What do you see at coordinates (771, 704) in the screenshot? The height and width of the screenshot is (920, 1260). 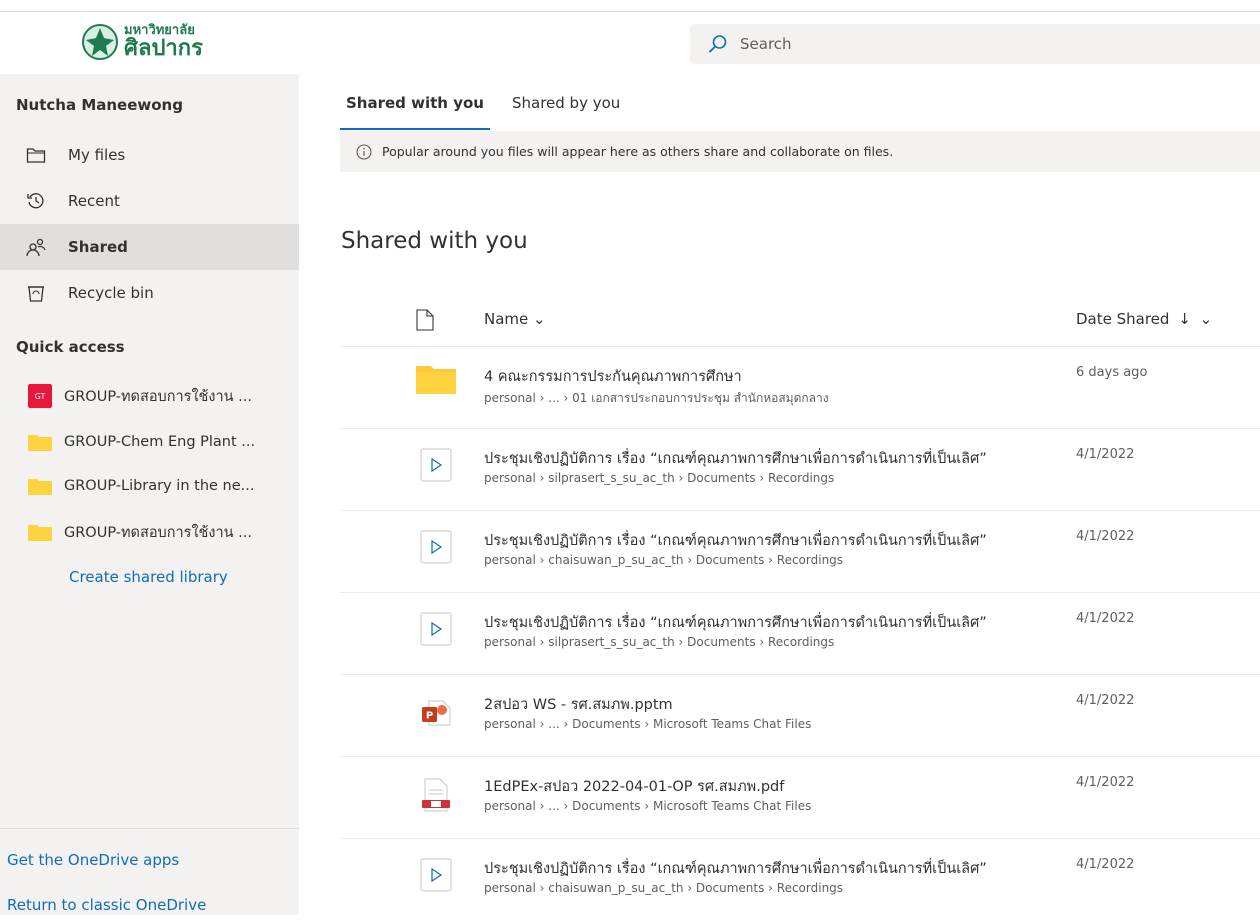 I see `file-name: 2สปอว WS - รศ.สมภพ.pptm` at bounding box center [771, 704].